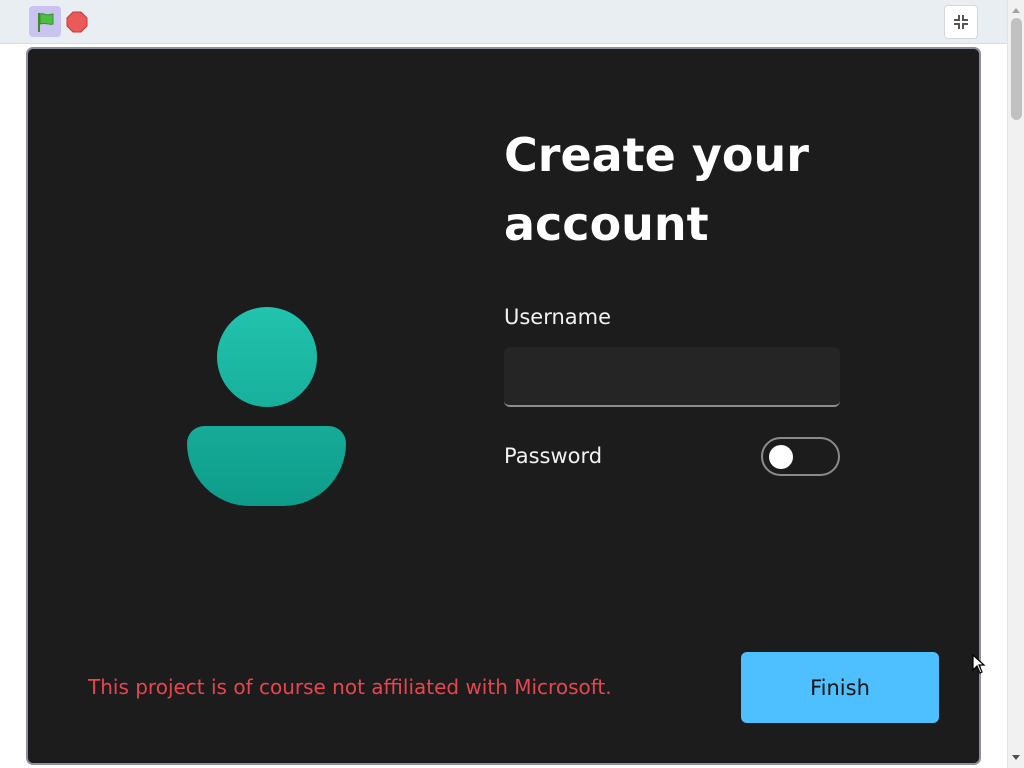  I want to click on scroll-up-icon, so click(1016, 10).